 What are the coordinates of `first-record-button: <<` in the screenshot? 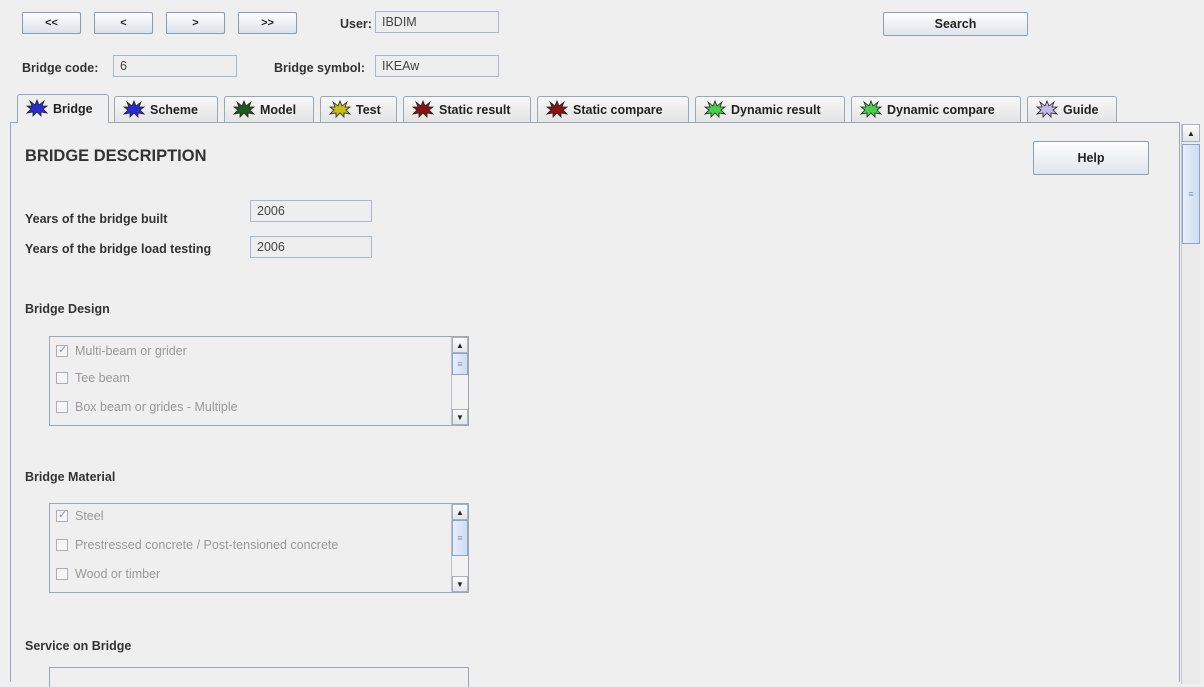 It's located at (51, 23).